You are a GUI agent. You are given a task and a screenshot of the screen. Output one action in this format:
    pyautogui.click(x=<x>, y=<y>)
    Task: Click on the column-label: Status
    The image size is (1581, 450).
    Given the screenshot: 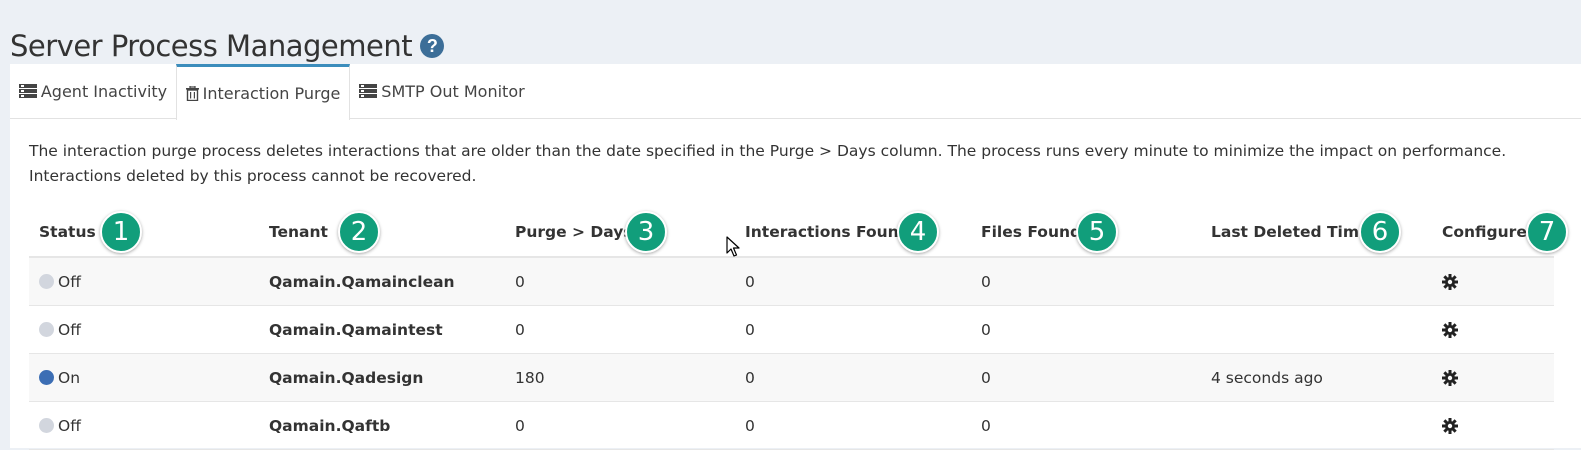 What is the action you would take?
    pyautogui.click(x=67, y=232)
    